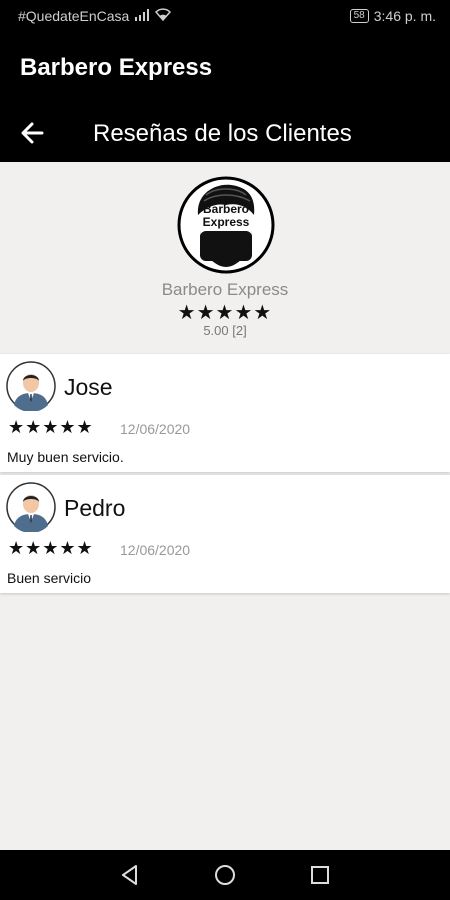 This screenshot has width=450, height=900. Describe the element at coordinates (222, 133) in the screenshot. I see `screen-title: Reseñas de los Clientes` at that location.